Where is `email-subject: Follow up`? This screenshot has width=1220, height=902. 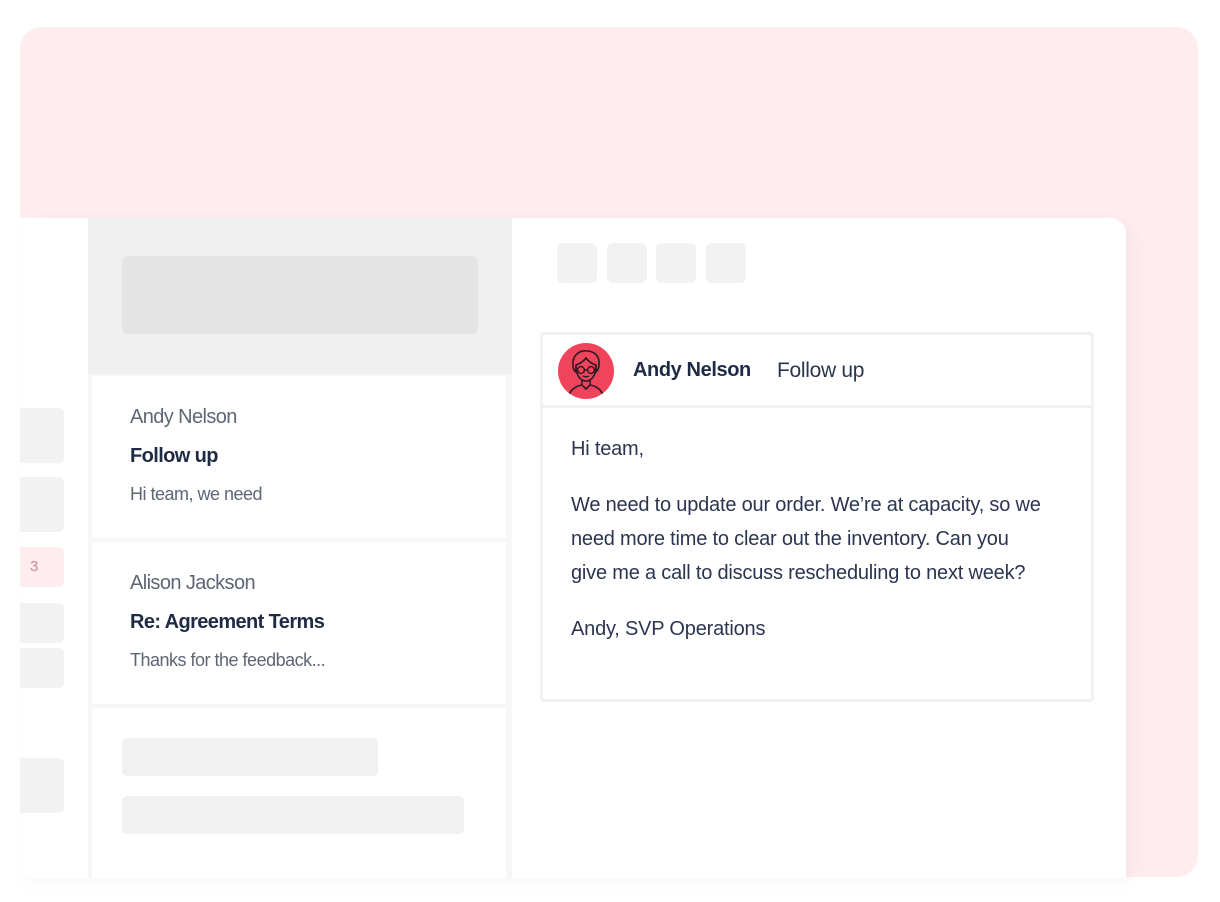 email-subject: Follow up is located at coordinates (821, 370).